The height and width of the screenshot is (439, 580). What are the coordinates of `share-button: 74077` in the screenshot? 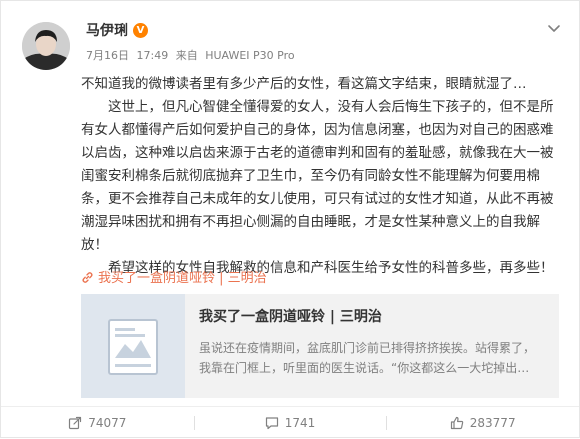 It's located at (97, 423).